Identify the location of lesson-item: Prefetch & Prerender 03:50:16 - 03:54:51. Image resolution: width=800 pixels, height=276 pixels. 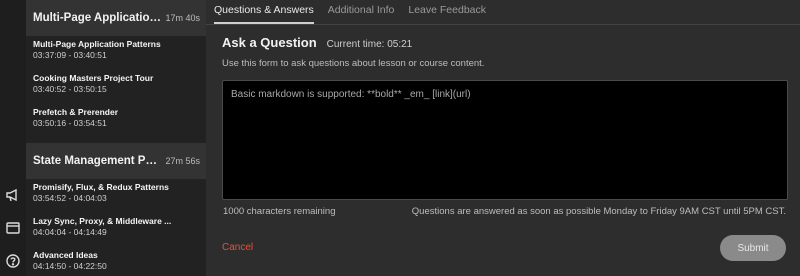
(116, 121).